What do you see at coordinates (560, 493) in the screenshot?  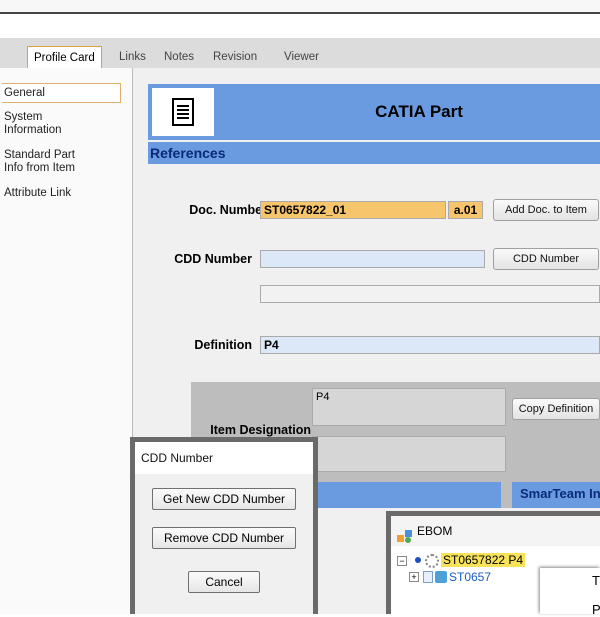 I see `smarteam-header-label: SmarTeam In` at bounding box center [560, 493].